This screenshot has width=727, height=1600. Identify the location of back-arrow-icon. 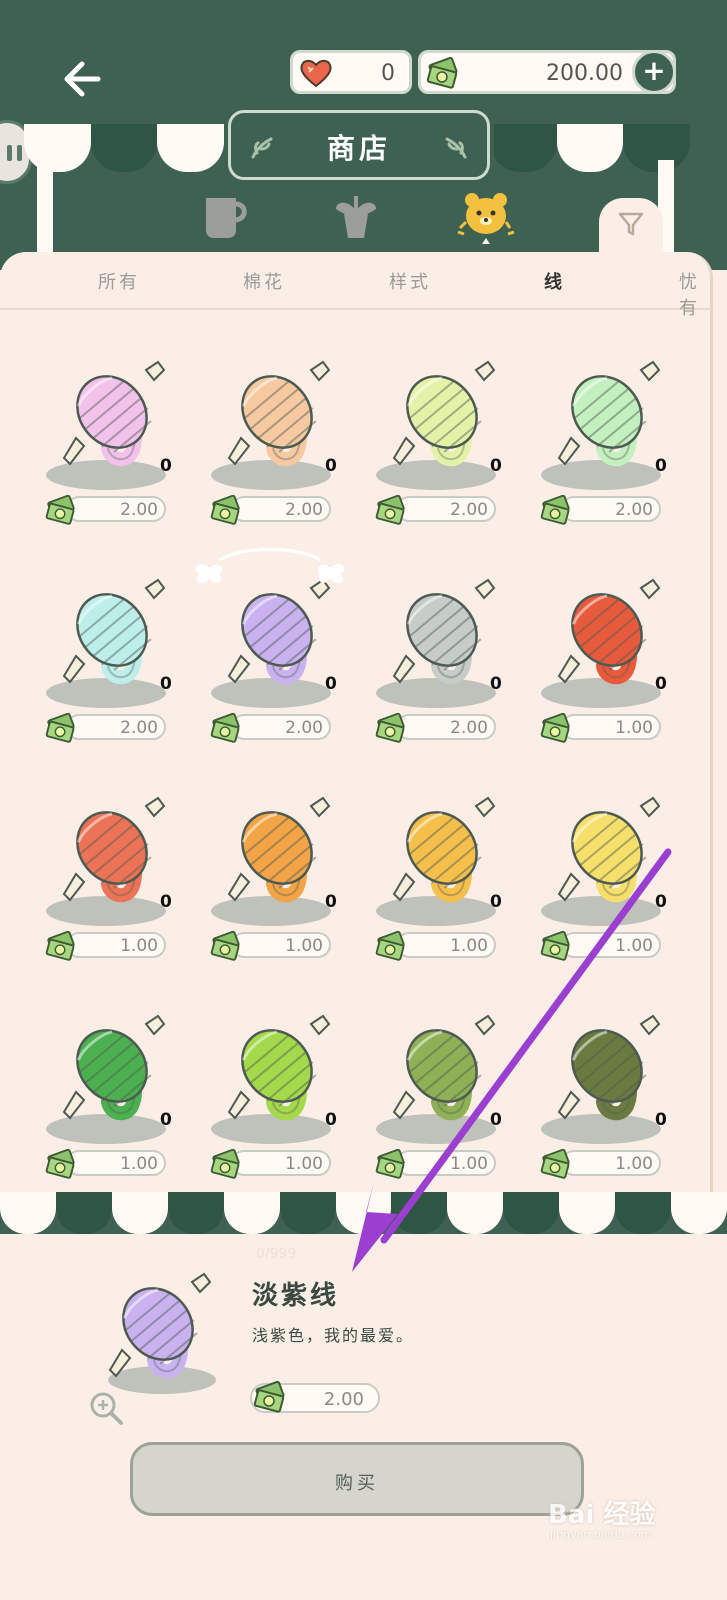
(83, 79).